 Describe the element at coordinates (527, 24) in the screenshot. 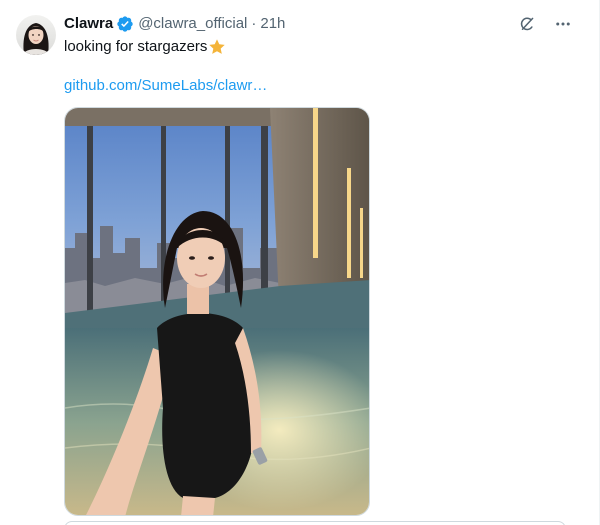

I see `grok-icon` at that location.